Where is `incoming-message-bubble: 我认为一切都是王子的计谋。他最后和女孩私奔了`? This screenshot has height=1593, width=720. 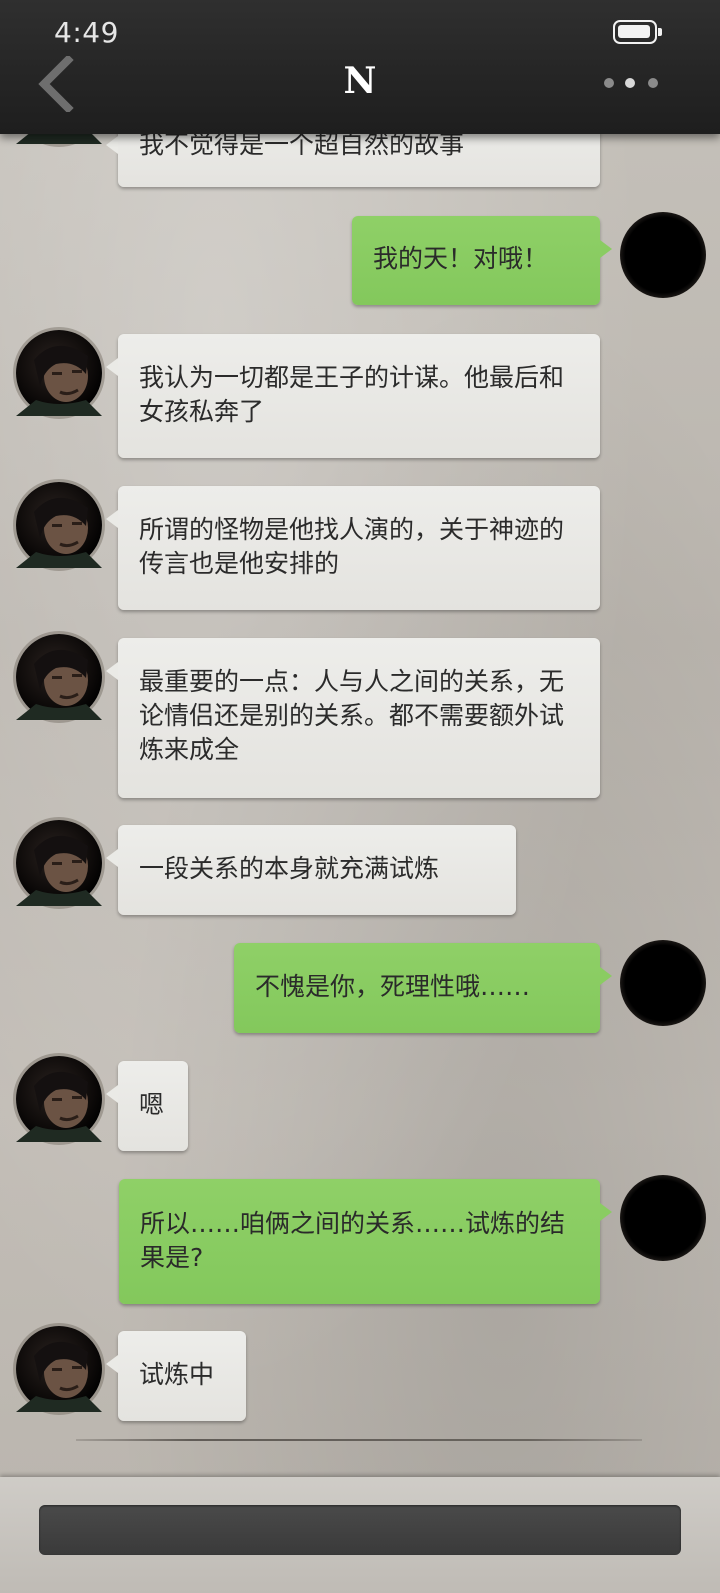 incoming-message-bubble: 我认为一切都是王子的计谋。他最后和女孩私奔了 is located at coordinates (353, 396).